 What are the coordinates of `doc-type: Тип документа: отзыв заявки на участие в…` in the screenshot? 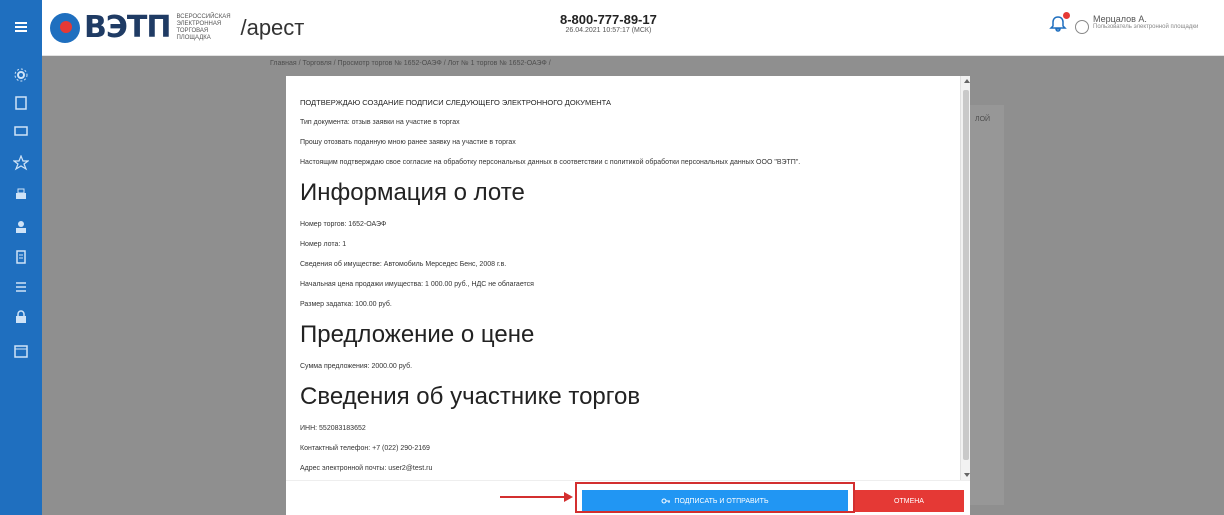 It's located at (380, 122).